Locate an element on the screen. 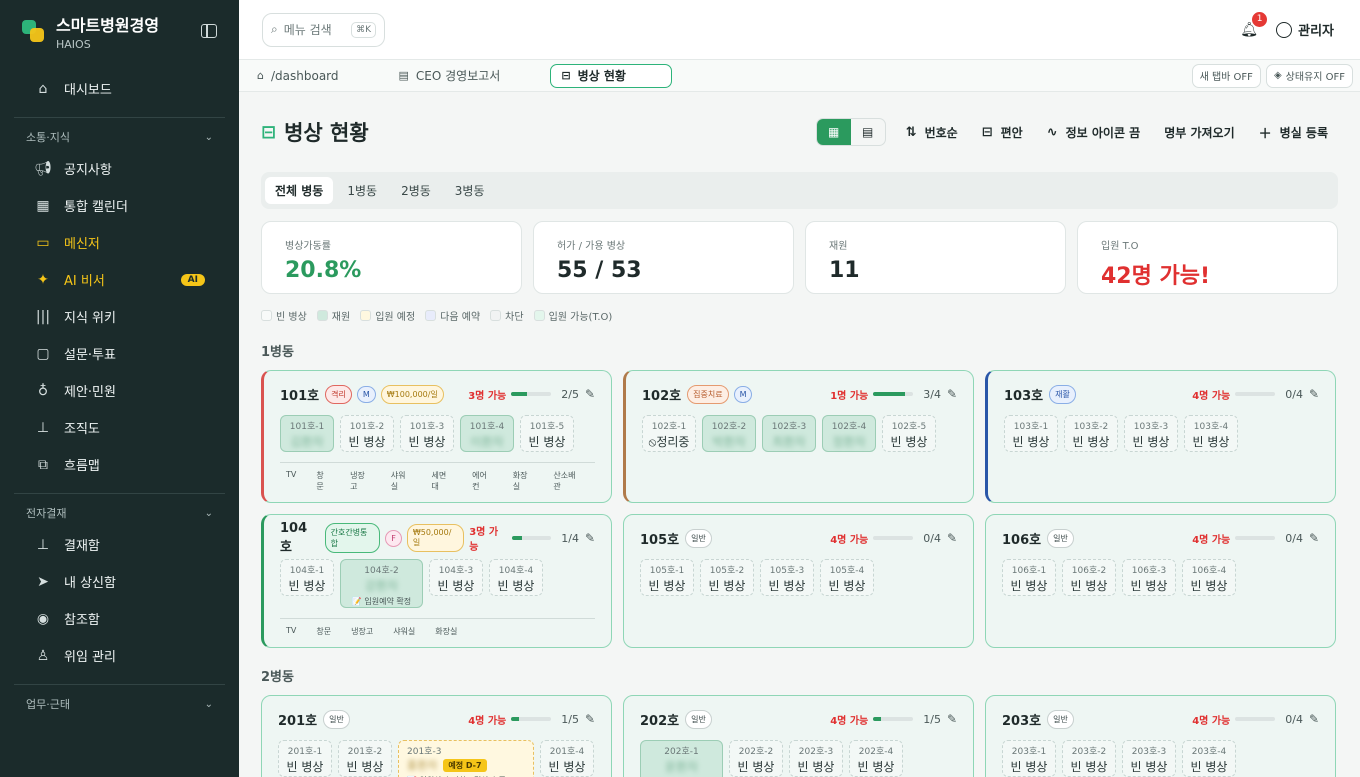  bed-slot: 203호-4 빈 병상 is located at coordinates (1209, 758).